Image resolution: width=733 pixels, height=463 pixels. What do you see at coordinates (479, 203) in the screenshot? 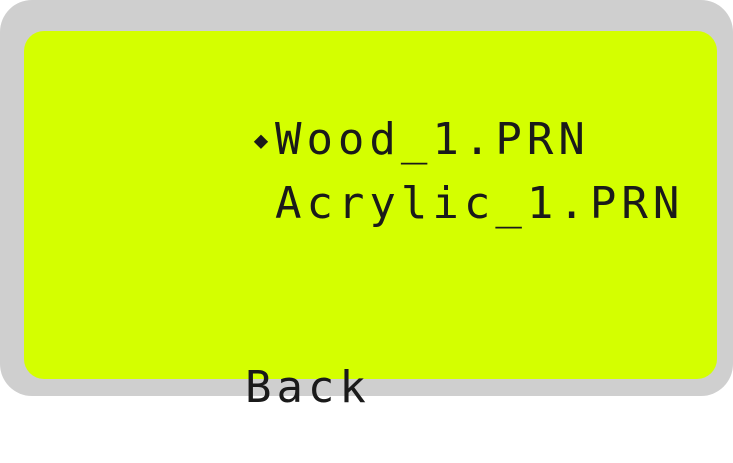
I see `file-name-label: Acrylic_1.PRN` at bounding box center [479, 203].